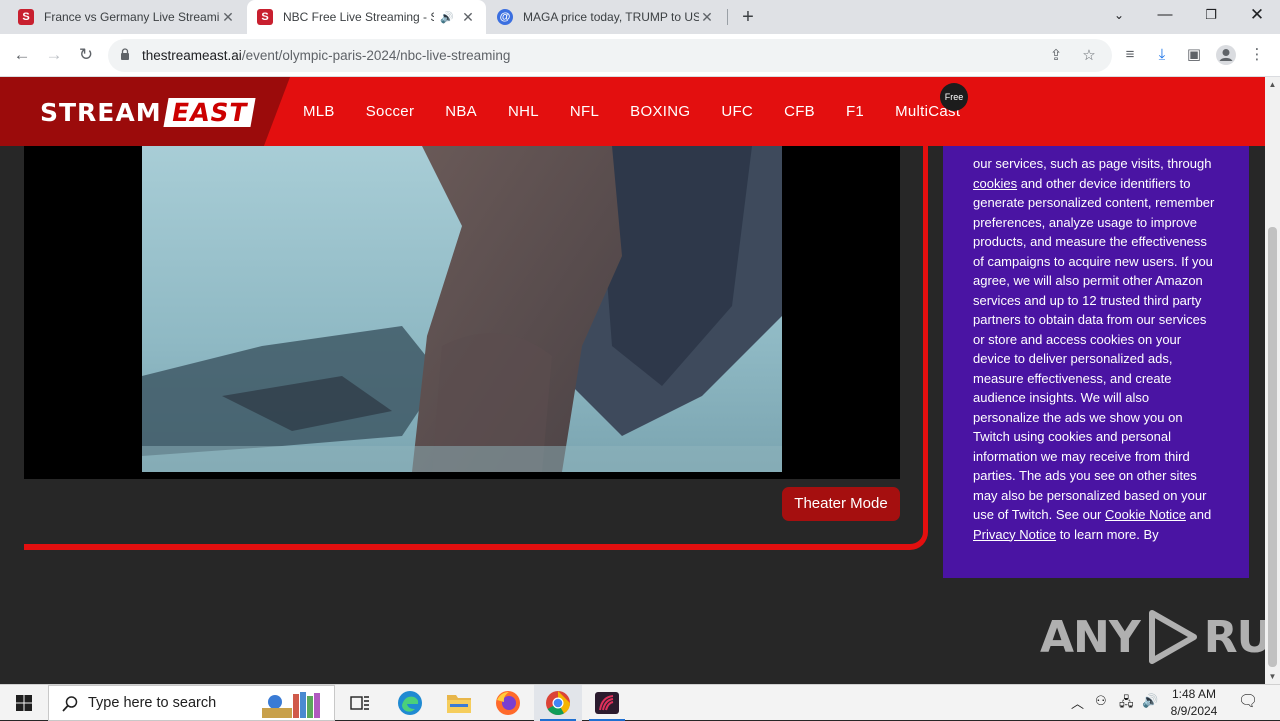 The height and width of the screenshot is (721, 1280). Describe the element at coordinates (101, 112) in the screenshot. I see `logo-text-stream: STREAM` at that location.